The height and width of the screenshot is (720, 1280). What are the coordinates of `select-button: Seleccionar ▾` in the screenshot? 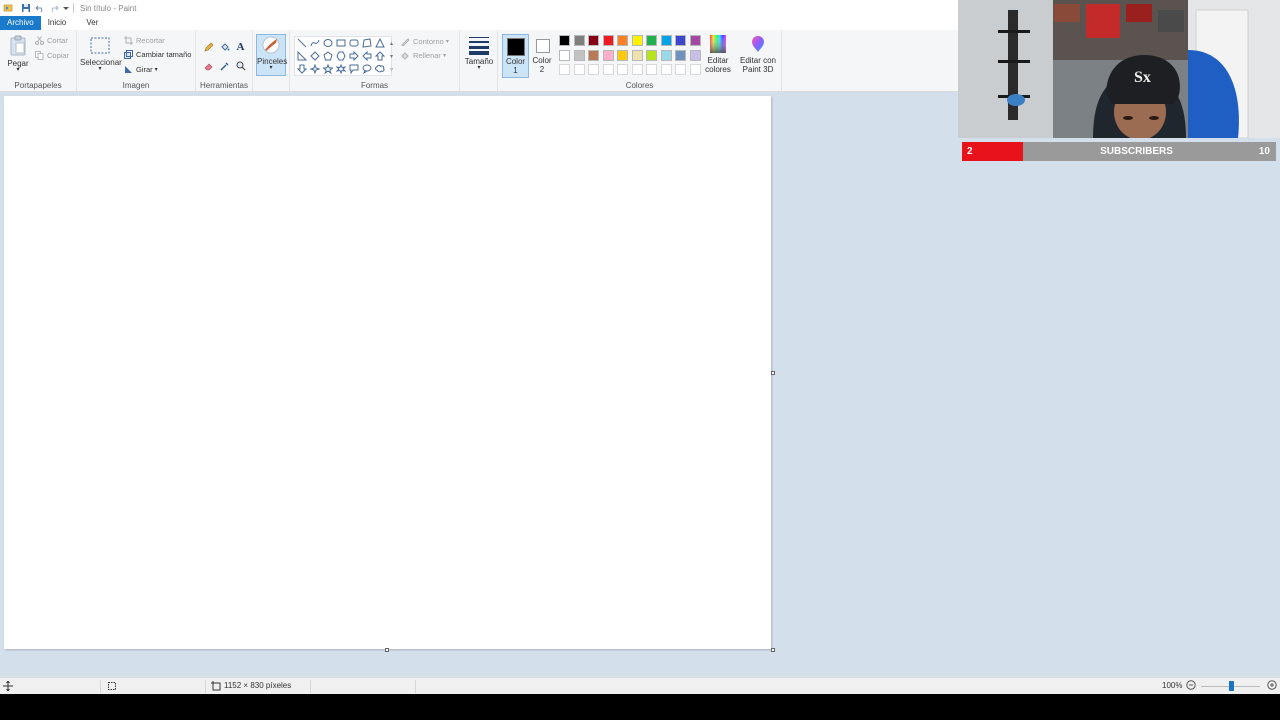 It's located at (101, 54).